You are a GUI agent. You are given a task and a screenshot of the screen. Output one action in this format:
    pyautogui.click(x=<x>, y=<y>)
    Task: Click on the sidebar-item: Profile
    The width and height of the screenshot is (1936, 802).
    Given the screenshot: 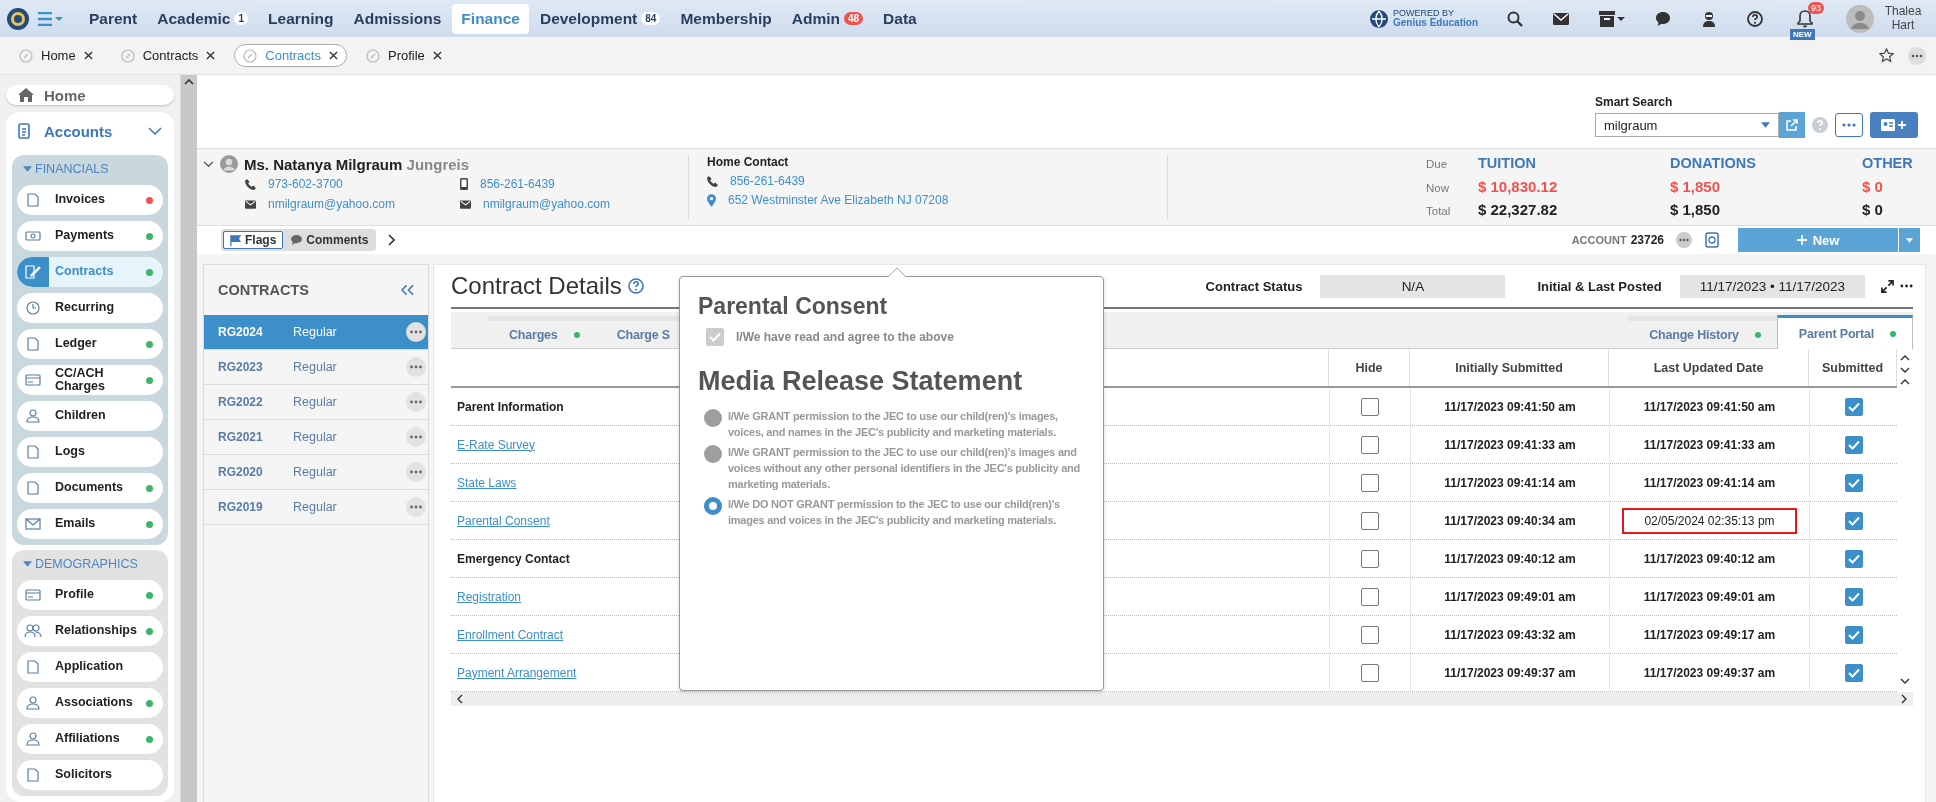 What is the action you would take?
    pyautogui.click(x=90, y=595)
    